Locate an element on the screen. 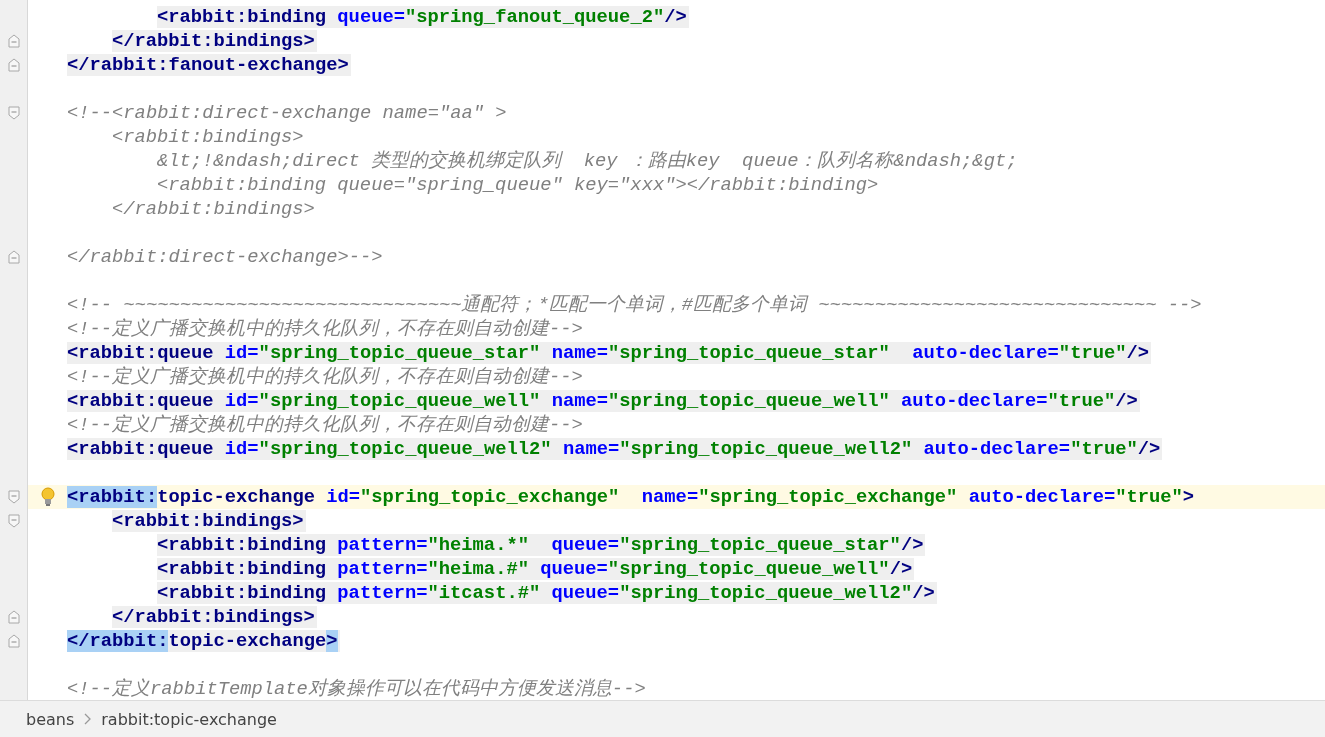 Image resolution: width=1325 pixels, height=737 pixels. code-line: <rabbit:bindings> is located at coordinates (208, 137).